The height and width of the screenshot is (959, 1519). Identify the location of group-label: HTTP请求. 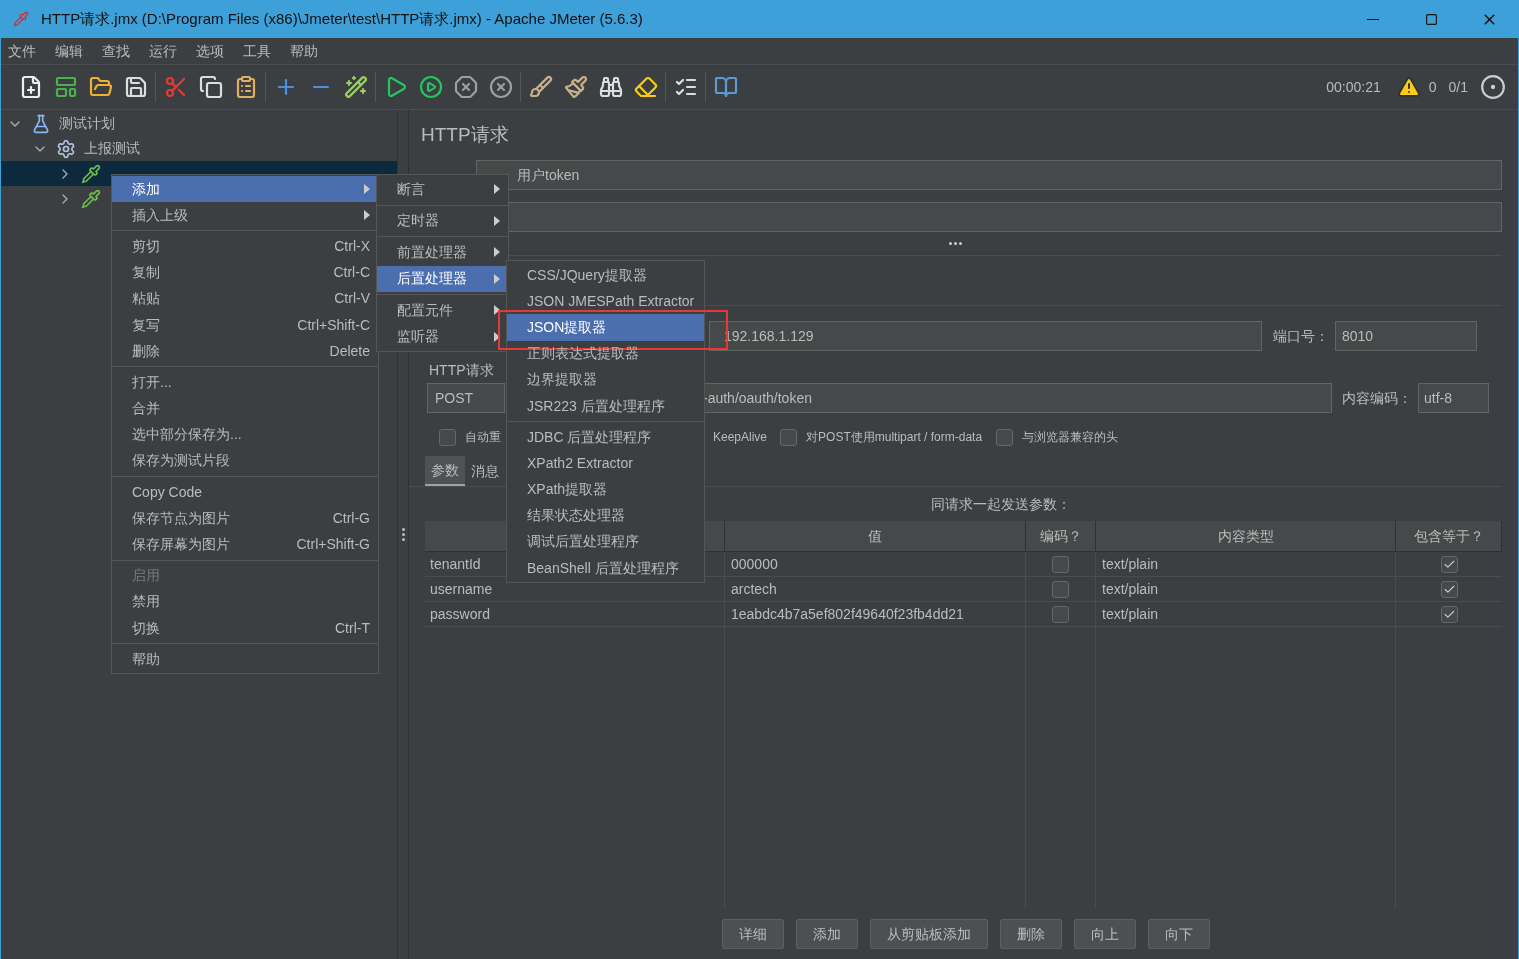
(461, 370).